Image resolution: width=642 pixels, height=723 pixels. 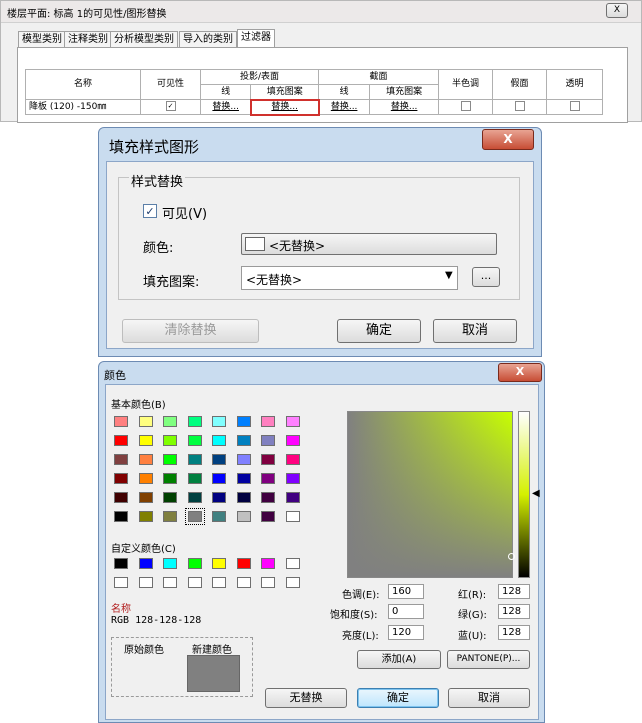 I want to click on luminance-slider, so click(x=524, y=494).